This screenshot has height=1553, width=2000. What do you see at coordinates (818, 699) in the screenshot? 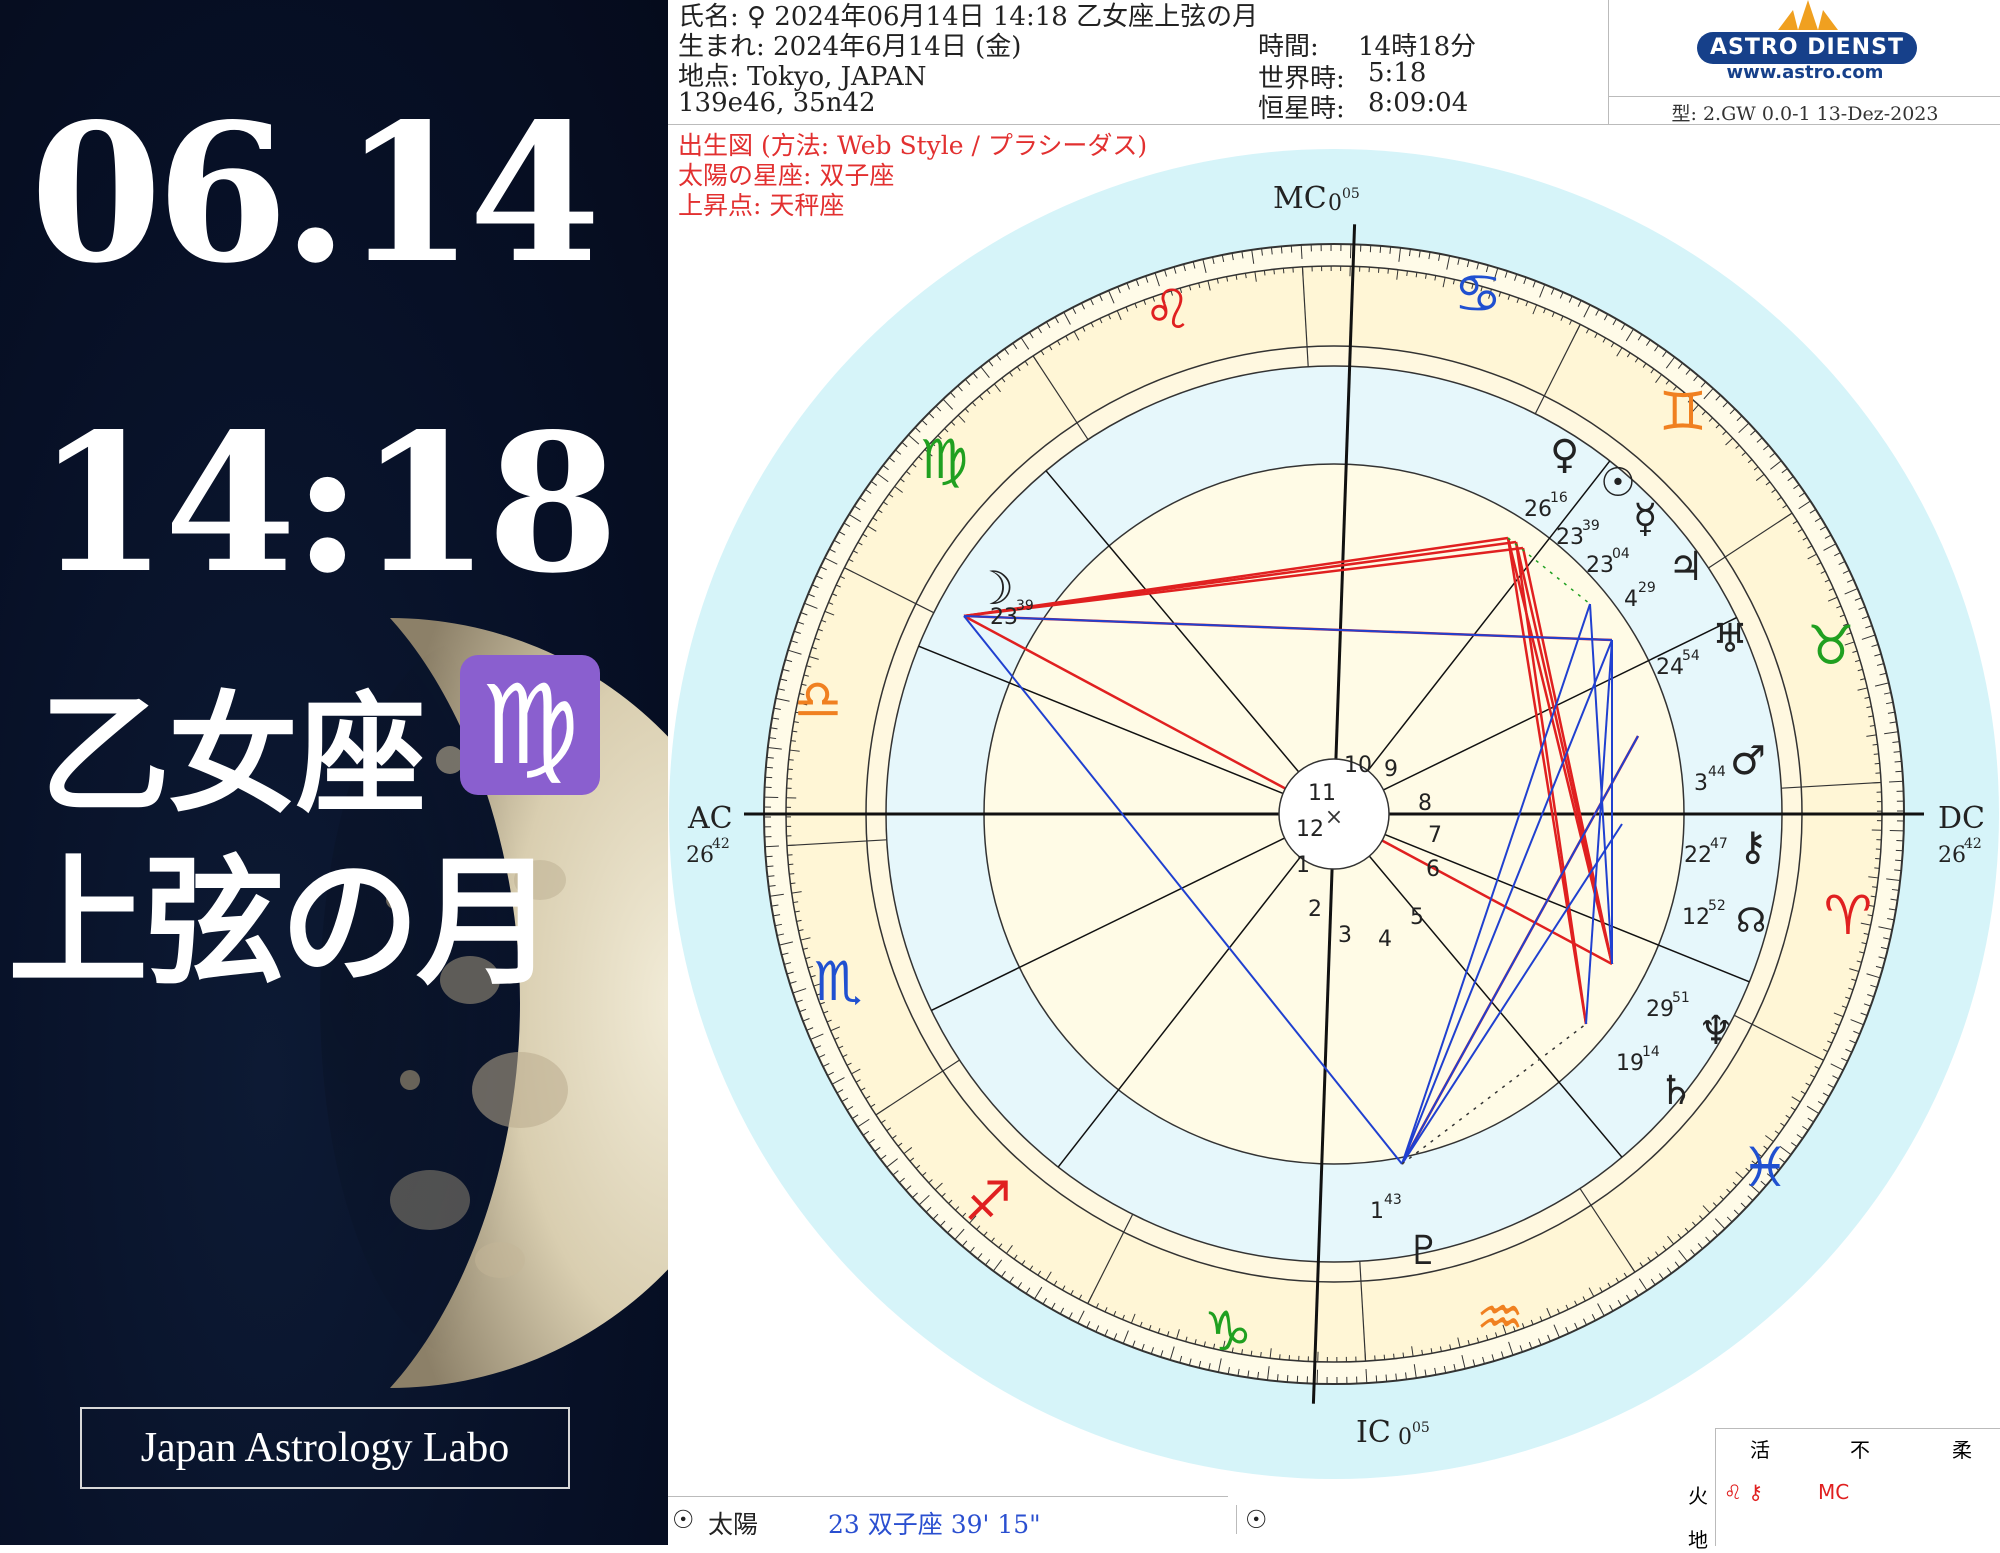
I see `libra-sign-icon: ♎` at bounding box center [818, 699].